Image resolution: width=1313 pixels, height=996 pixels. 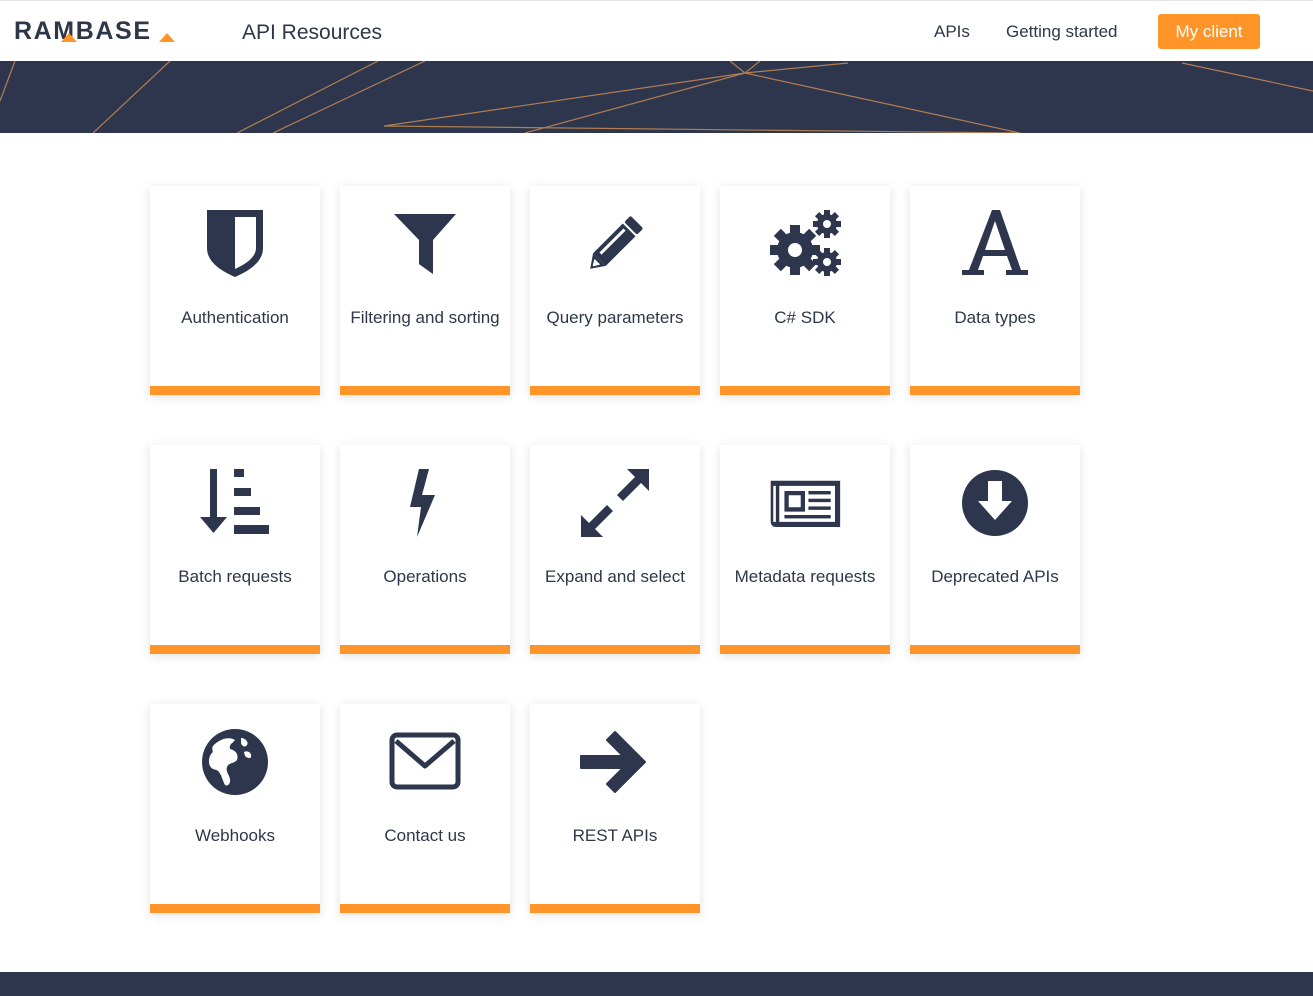 What do you see at coordinates (995, 549) in the screenshot?
I see `card-deprecated-apis: Deprecated APIs` at bounding box center [995, 549].